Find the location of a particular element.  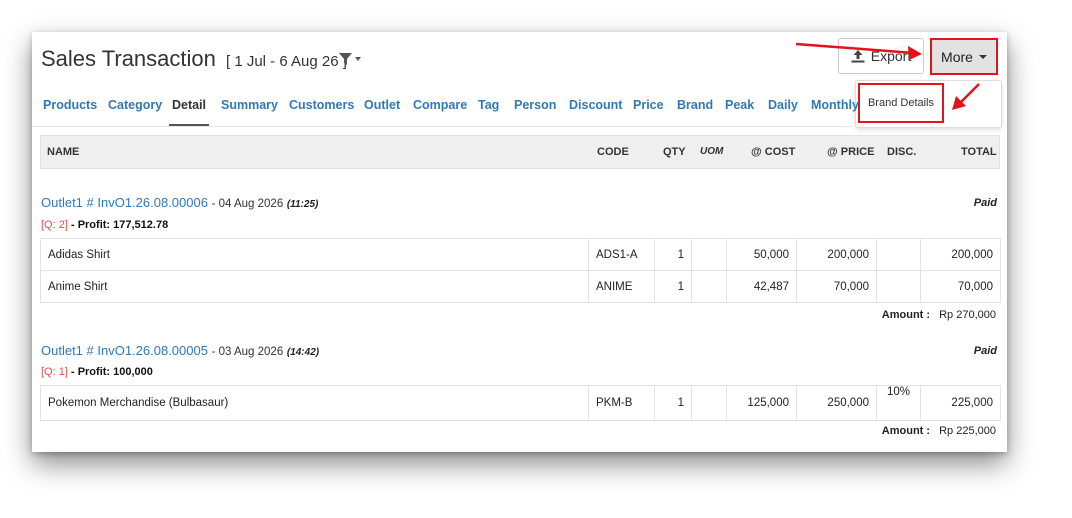

invoice-summary: [Q: 1] - Profit: 100,000 is located at coordinates (97, 372).